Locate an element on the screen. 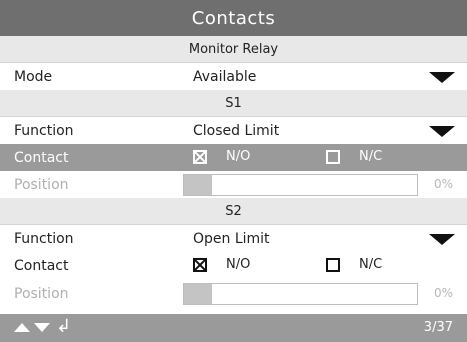  s2-contact-row: Contact N/O N/C is located at coordinates (233, 265).